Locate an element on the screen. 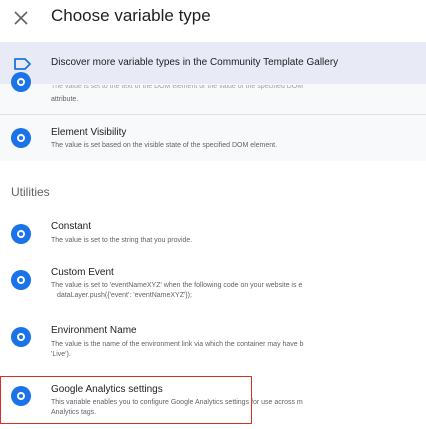 Image resolution: width=426 pixels, height=429 pixels. tag-icon is located at coordinates (22, 64).